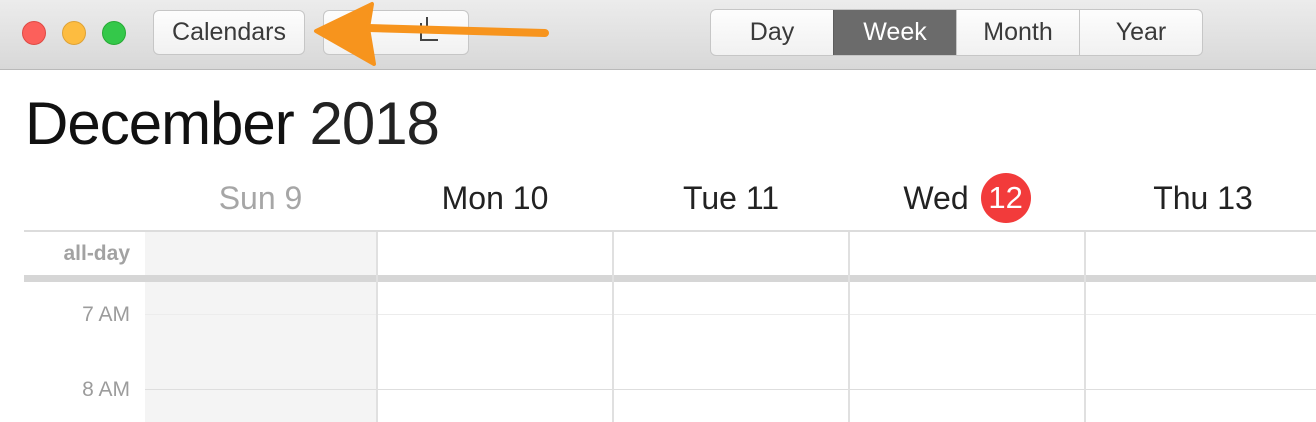 The image size is (1316, 422). What do you see at coordinates (374, 123) in the screenshot?
I see `year-number: 2018` at bounding box center [374, 123].